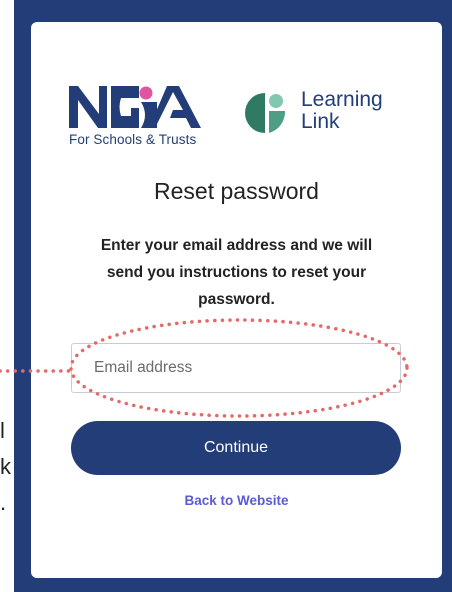 The height and width of the screenshot is (592, 452). What do you see at coordinates (135, 107) in the screenshot?
I see `nga-logo-icon` at bounding box center [135, 107].